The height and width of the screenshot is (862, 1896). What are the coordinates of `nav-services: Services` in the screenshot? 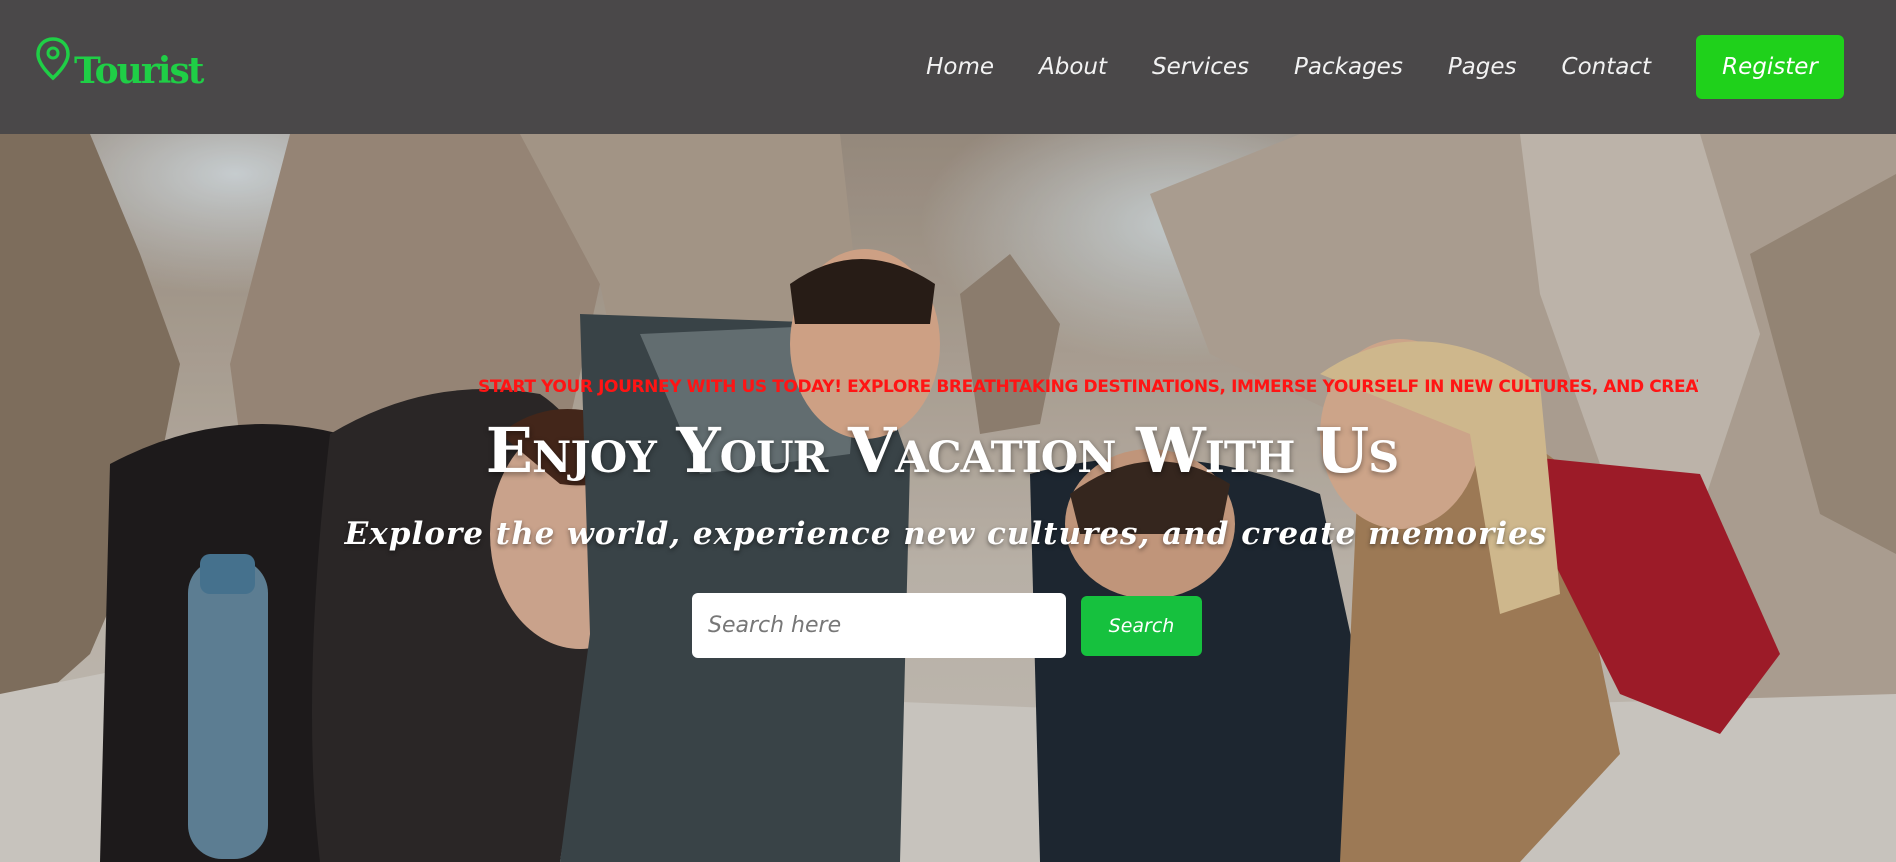 It's located at (1200, 67).